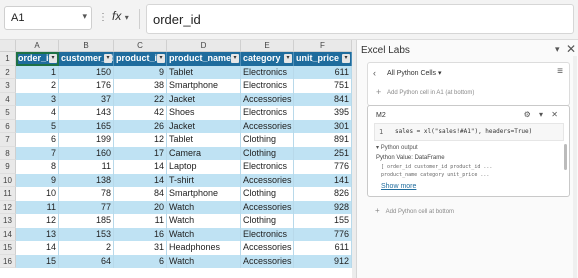 This screenshot has height=278, width=578. What do you see at coordinates (86, 207) in the screenshot?
I see `table-cell: 77` at bounding box center [86, 207].